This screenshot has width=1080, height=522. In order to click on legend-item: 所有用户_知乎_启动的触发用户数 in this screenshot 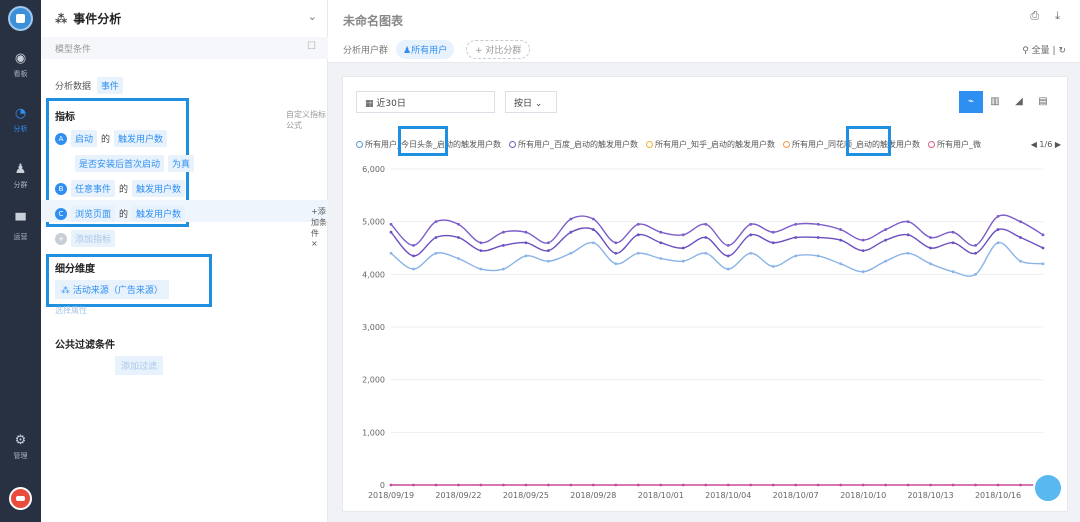, I will do `click(710, 144)`.